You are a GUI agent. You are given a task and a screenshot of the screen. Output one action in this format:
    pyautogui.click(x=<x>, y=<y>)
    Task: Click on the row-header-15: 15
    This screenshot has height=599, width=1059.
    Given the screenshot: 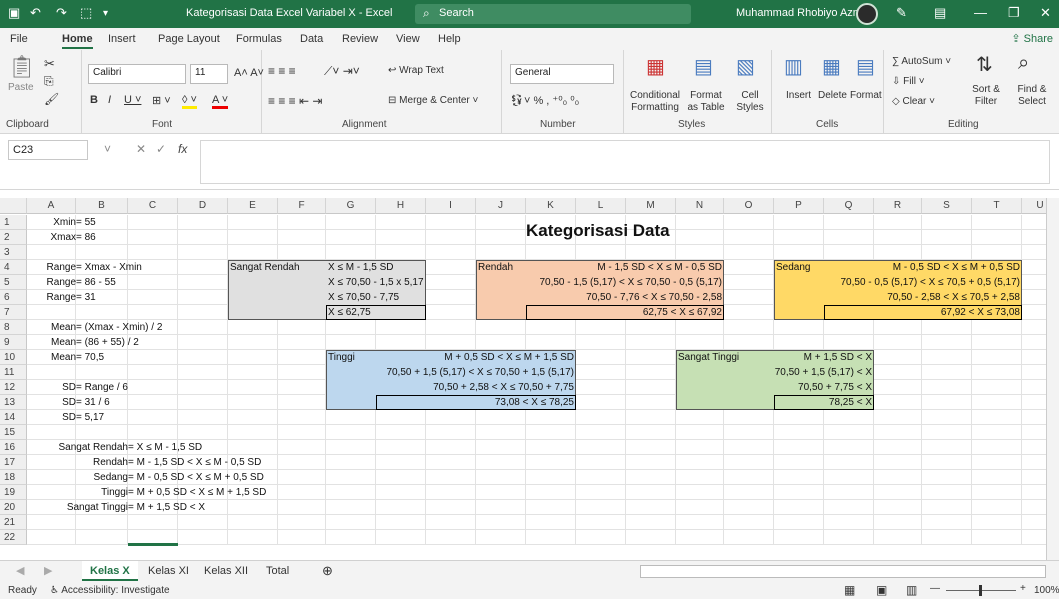 What is the action you would take?
    pyautogui.click(x=13, y=432)
    